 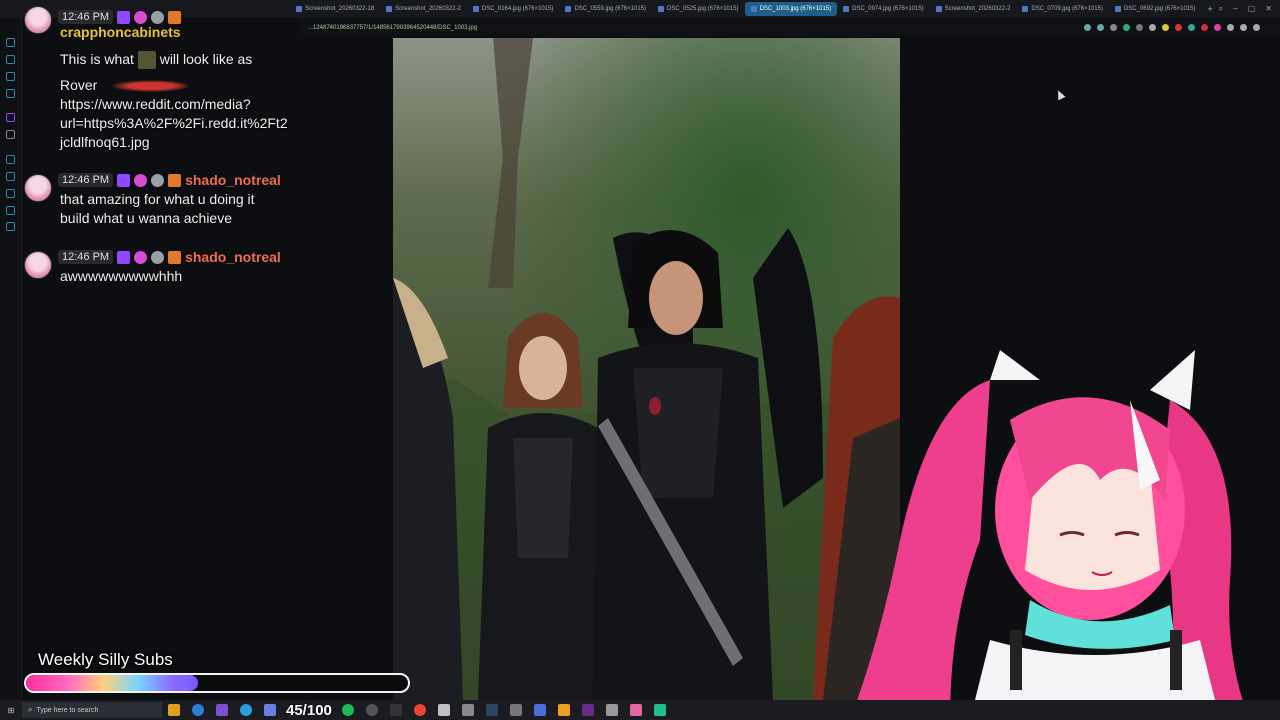 I want to click on obs-icon, so click(x=371, y=710).